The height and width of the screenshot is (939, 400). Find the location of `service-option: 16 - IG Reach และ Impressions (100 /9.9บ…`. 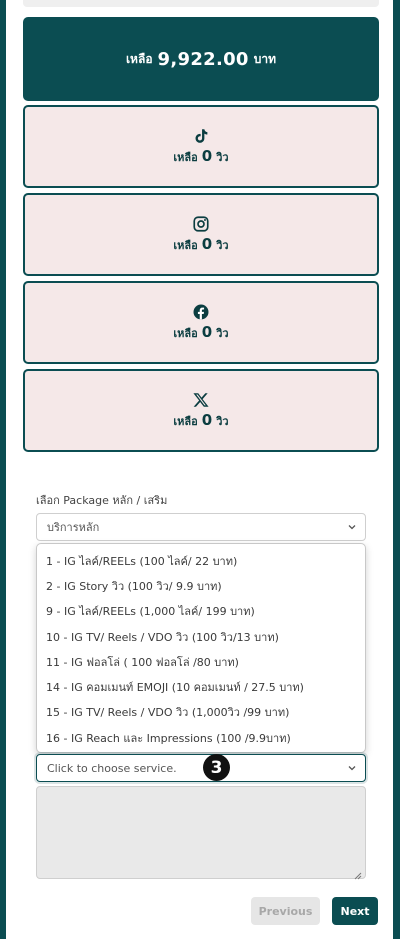

service-option: 16 - IG Reach และ Impressions (100 /9.9บ… is located at coordinates (201, 737).